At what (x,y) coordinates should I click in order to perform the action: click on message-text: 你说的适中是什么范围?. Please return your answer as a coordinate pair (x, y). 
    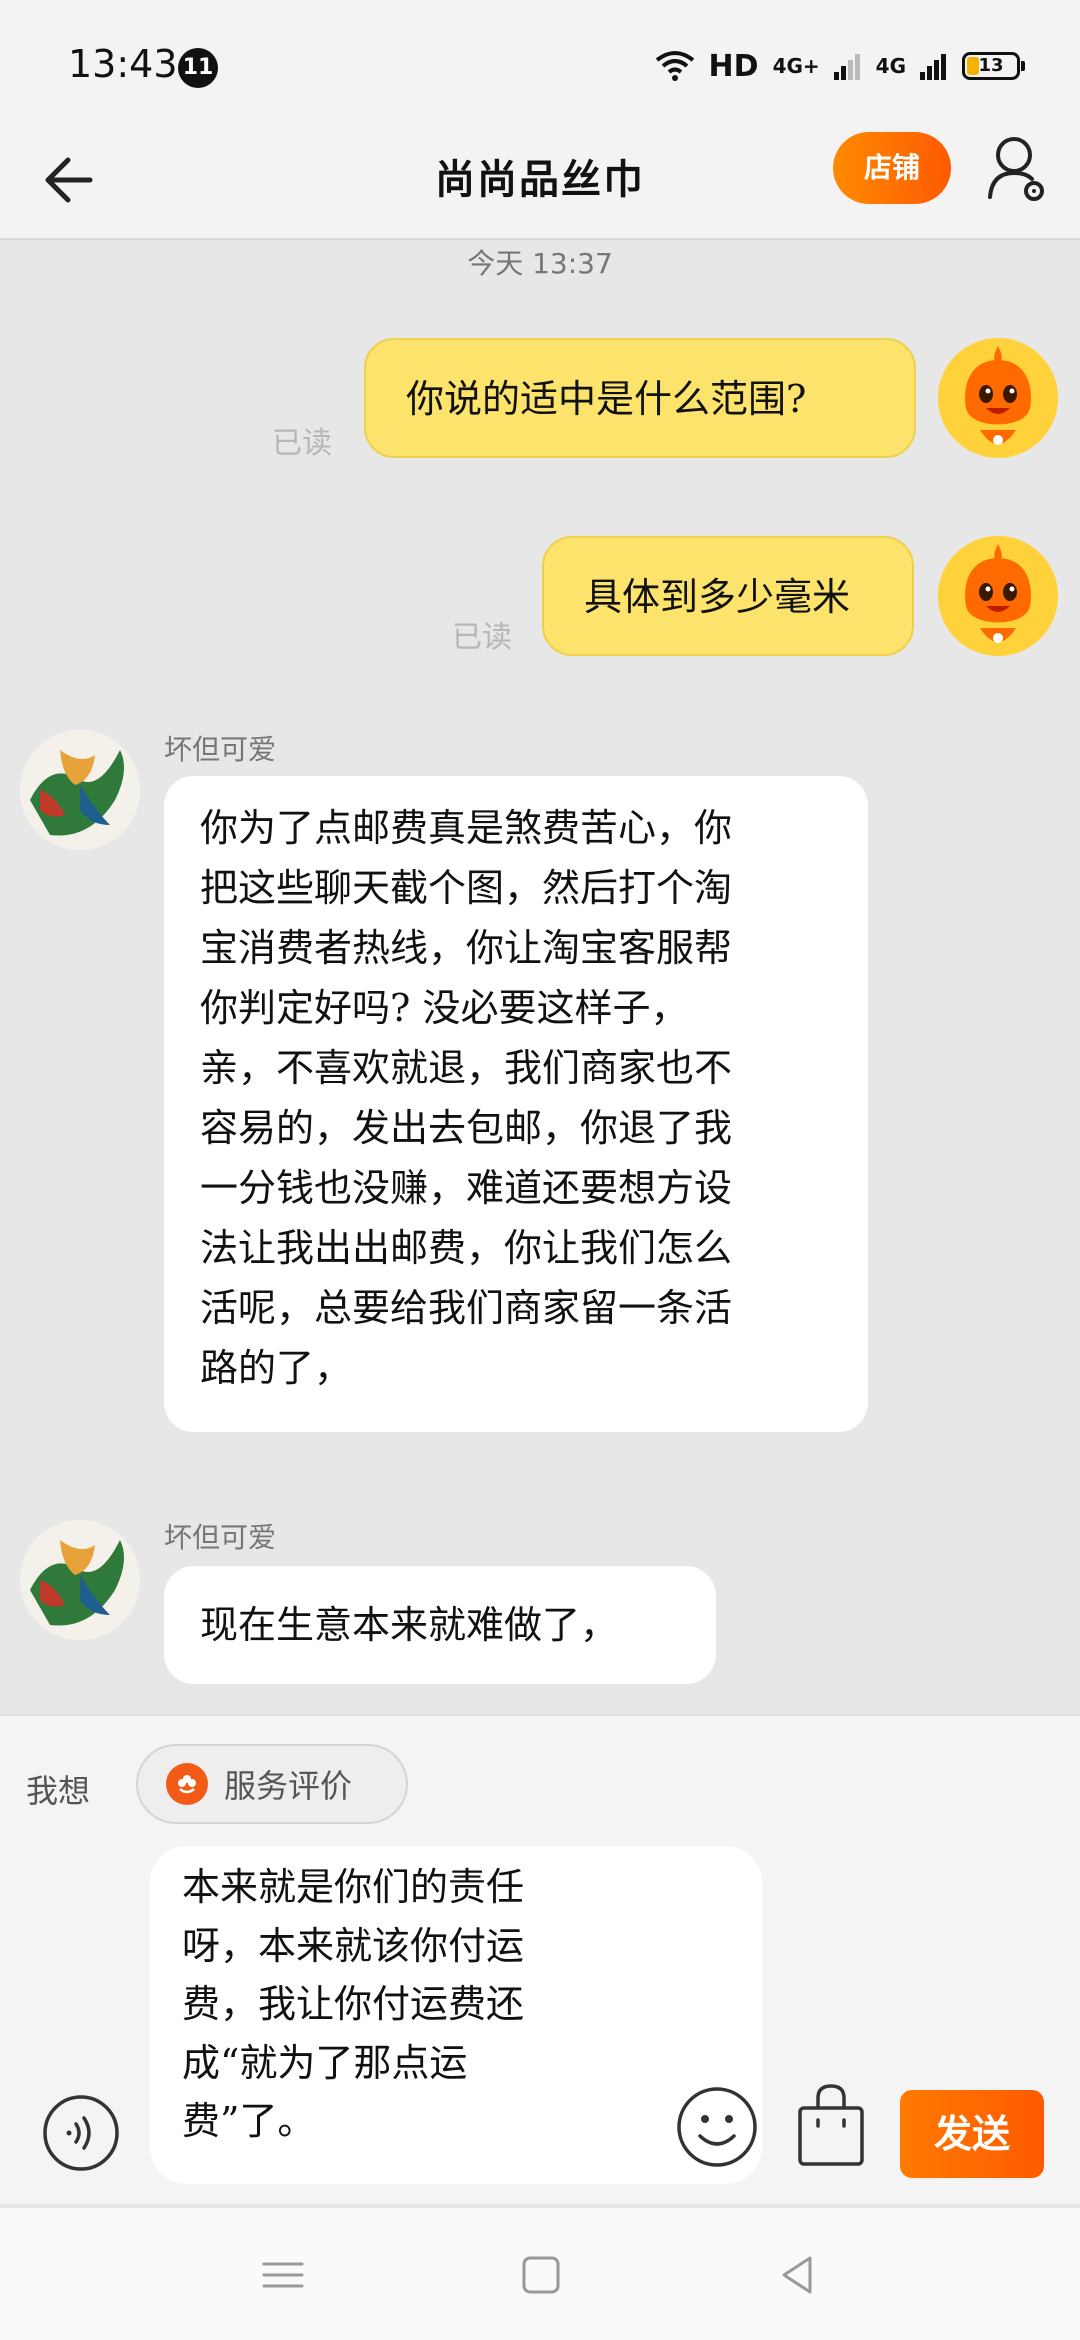
    Looking at the image, I should click on (606, 399).